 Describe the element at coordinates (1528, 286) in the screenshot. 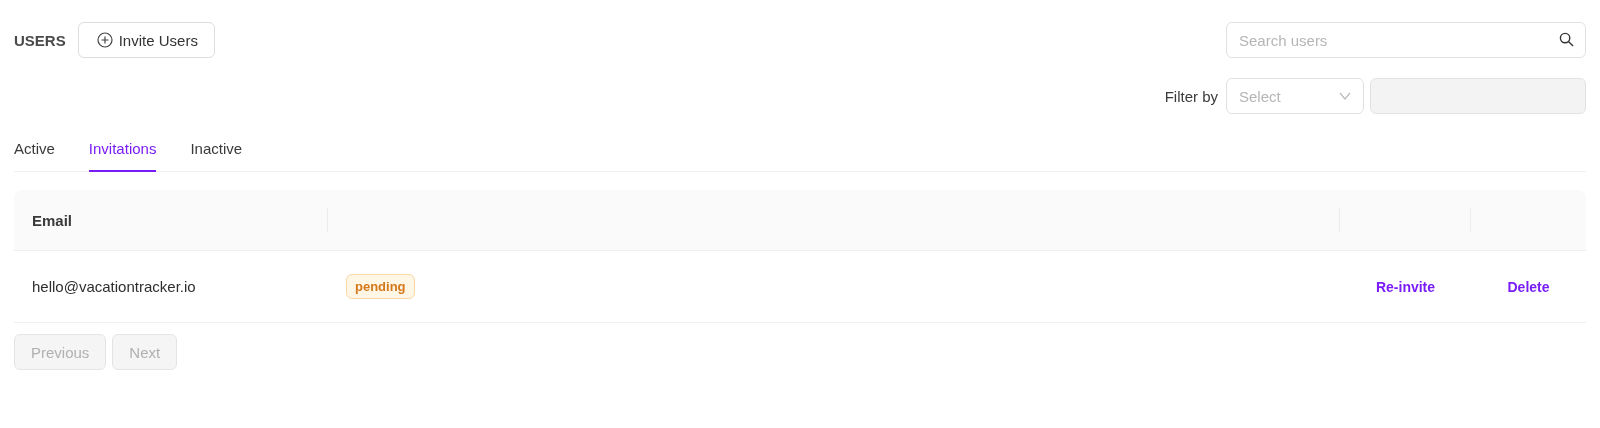

I see `delete-link: Delete` at that location.